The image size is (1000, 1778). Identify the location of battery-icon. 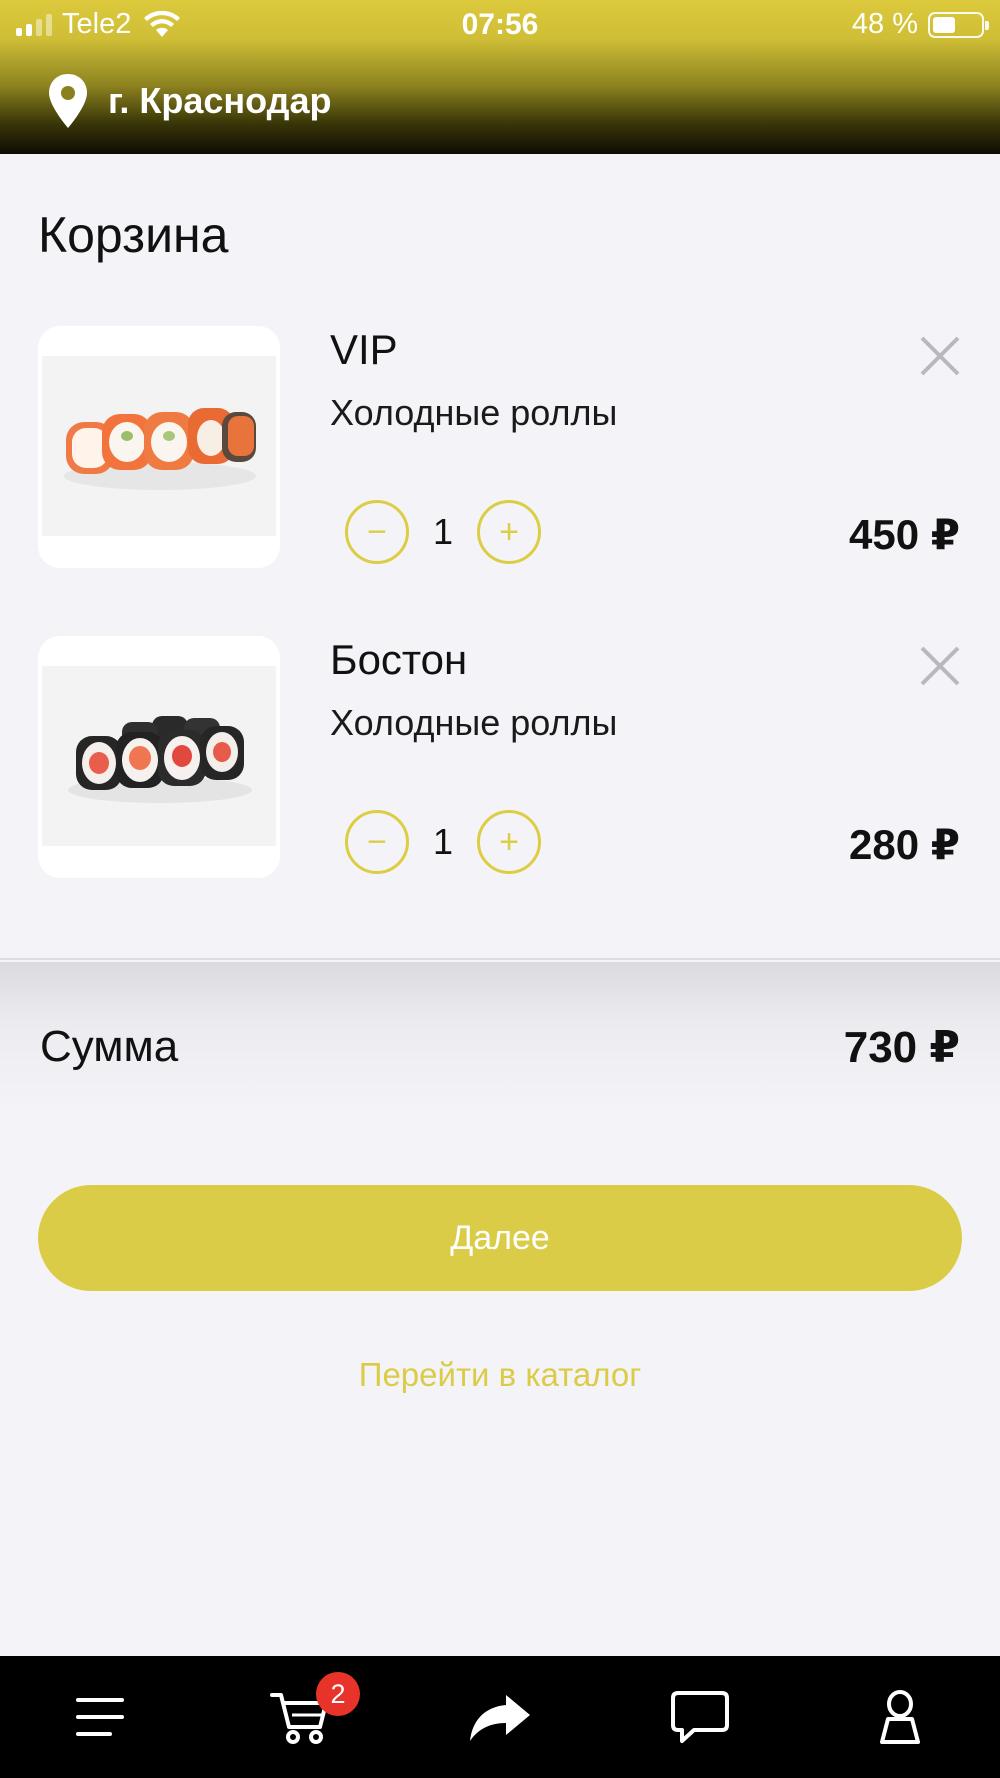
(958, 24).